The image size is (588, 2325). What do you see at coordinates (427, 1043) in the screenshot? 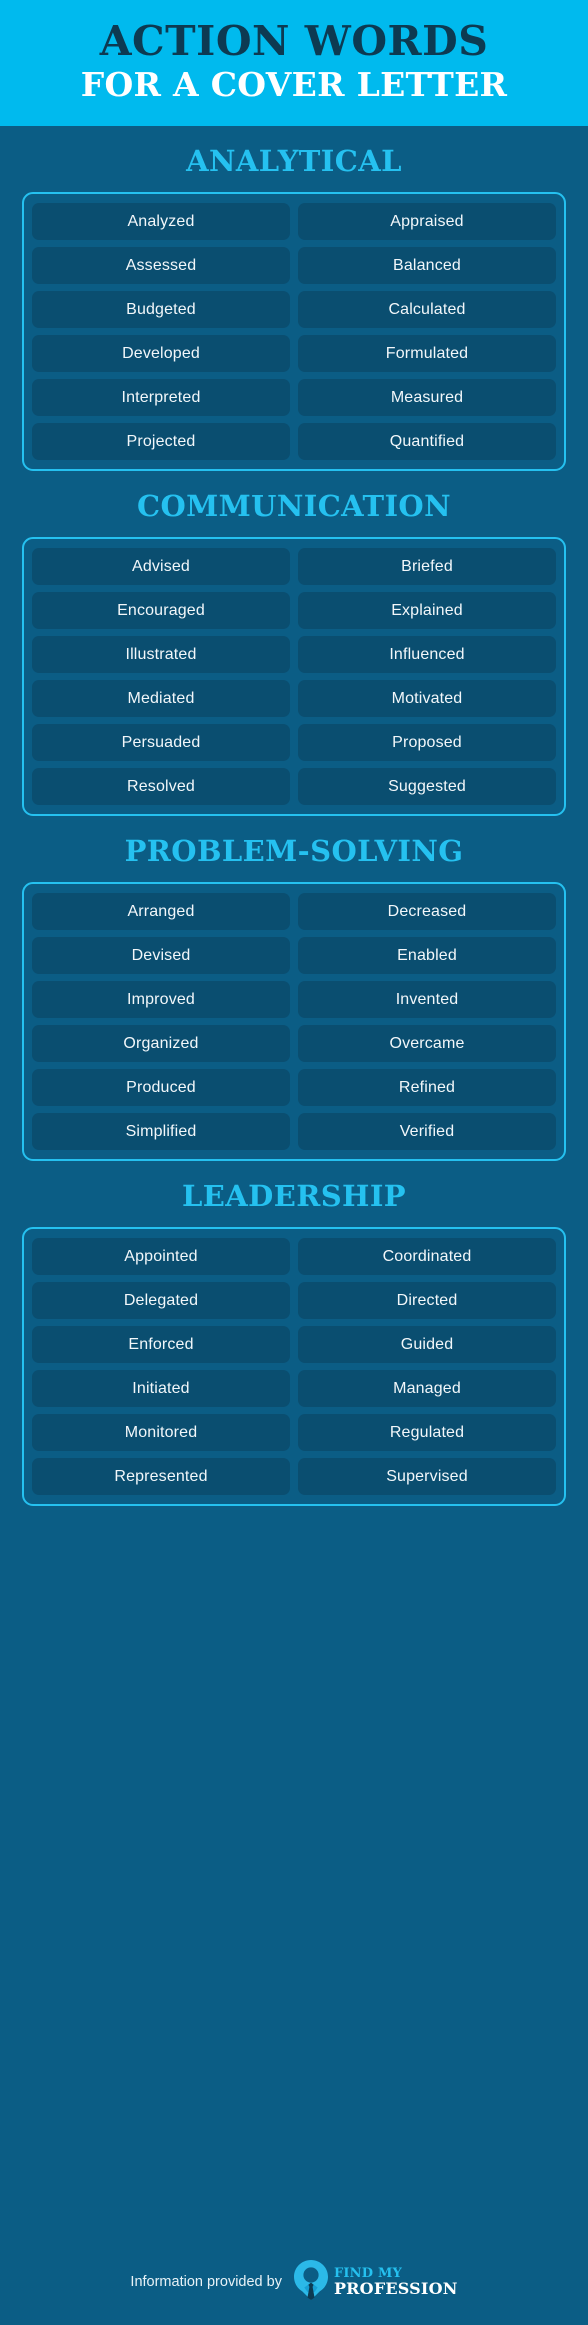
I see `word-pill: Overcame` at bounding box center [427, 1043].